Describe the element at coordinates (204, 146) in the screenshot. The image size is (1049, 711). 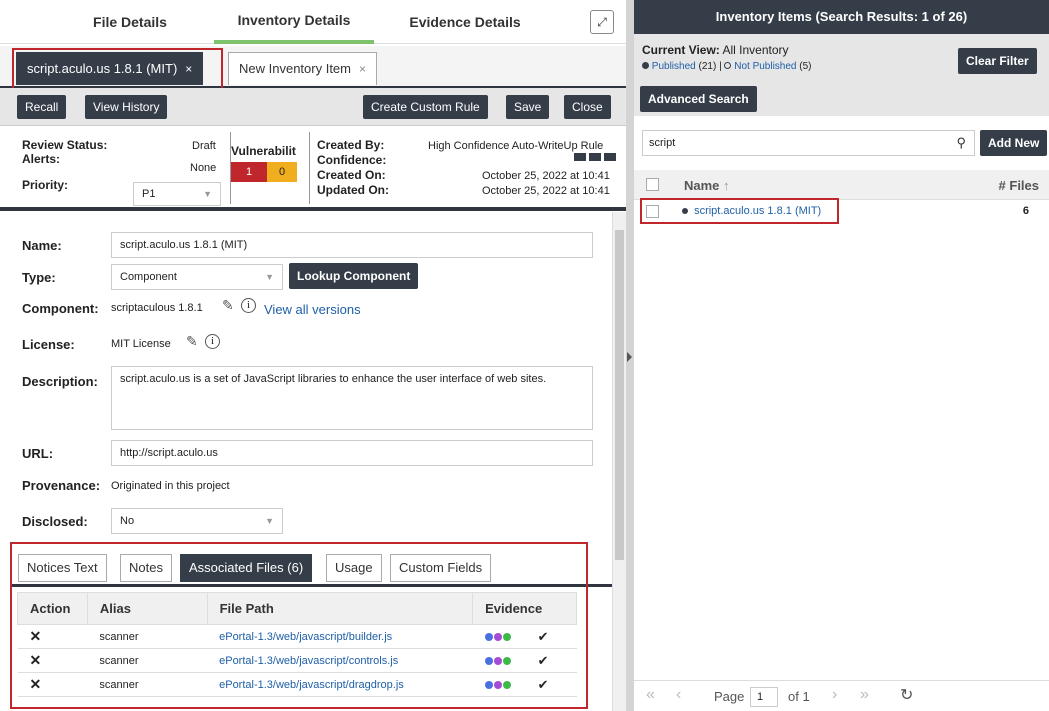
I see `review-status-value: Draft` at that location.